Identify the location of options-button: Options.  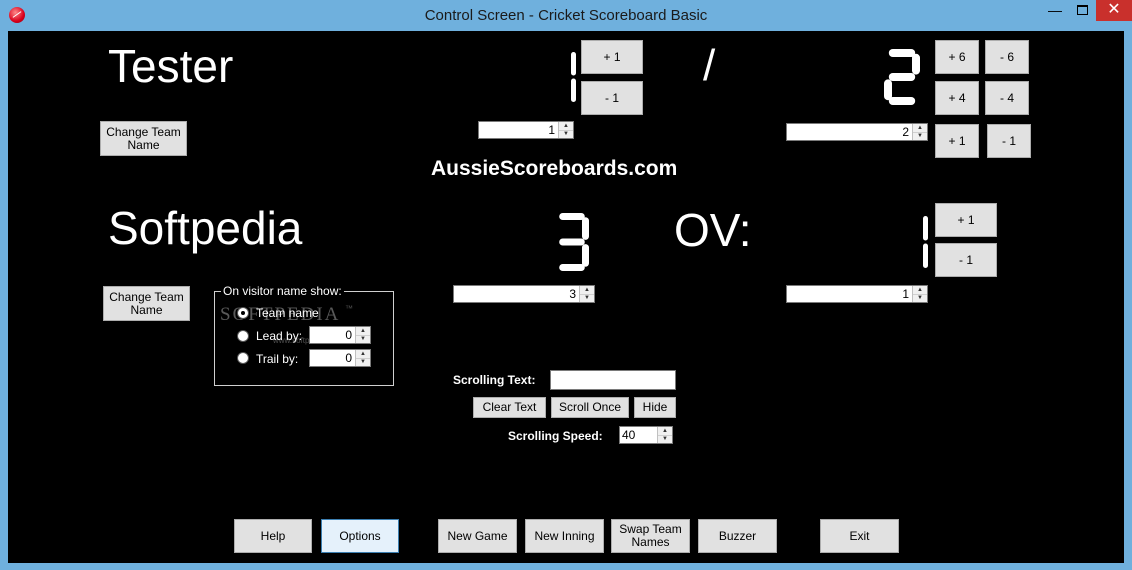
(360, 536).